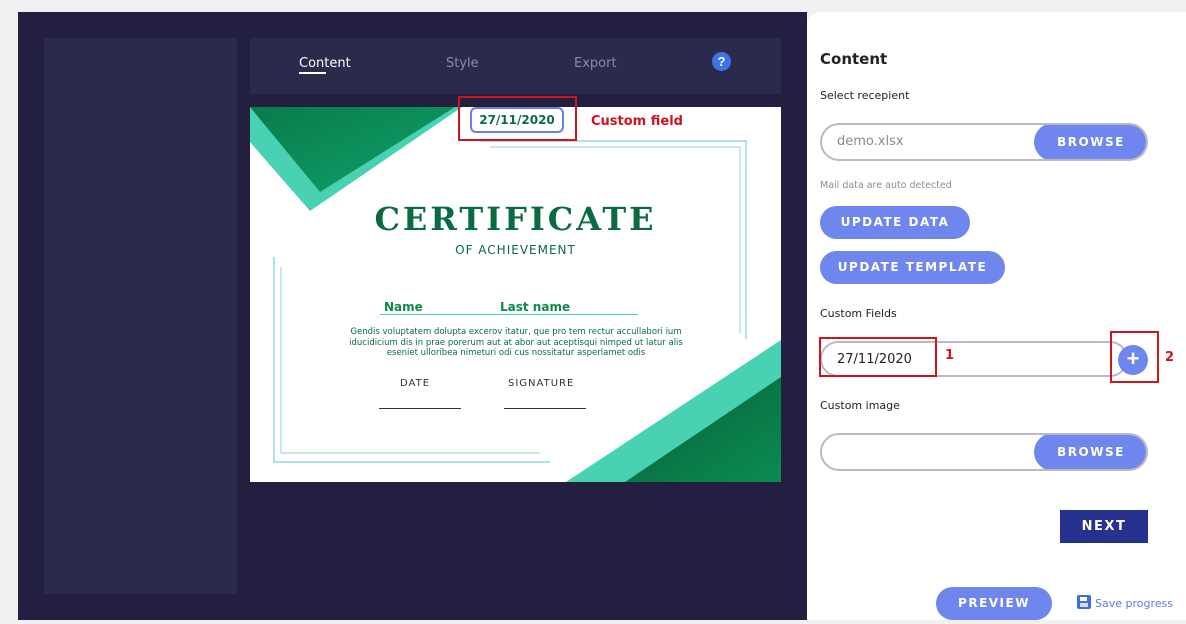 Image resolution: width=1186 pixels, height=624 pixels. What do you see at coordinates (1090, 142) in the screenshot?
I see `browse-recipient-button: BROWSE` at bounding box center [1090, 142].